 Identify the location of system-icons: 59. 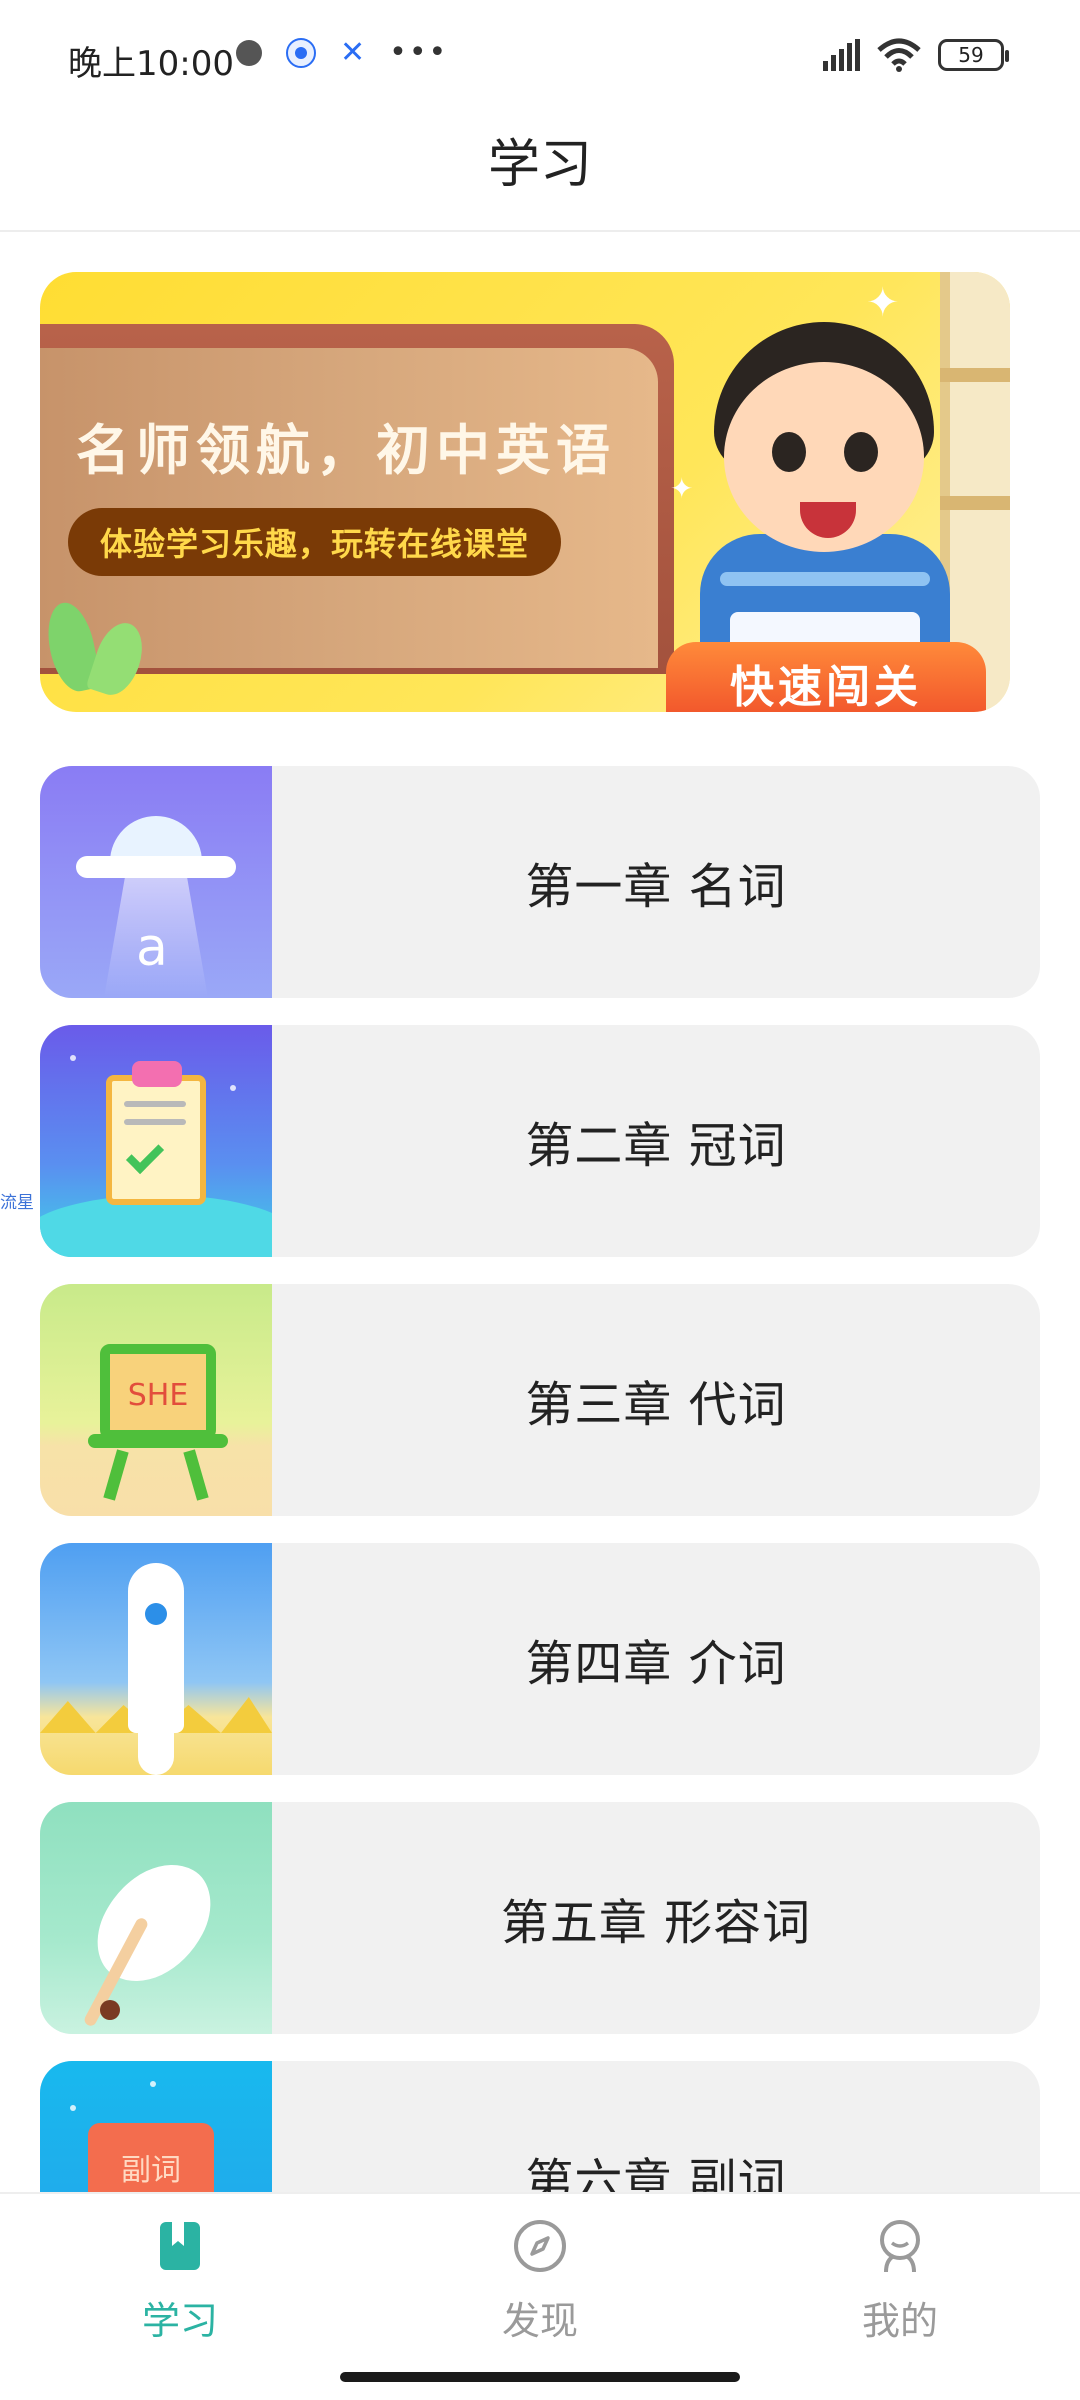
(916, 55).